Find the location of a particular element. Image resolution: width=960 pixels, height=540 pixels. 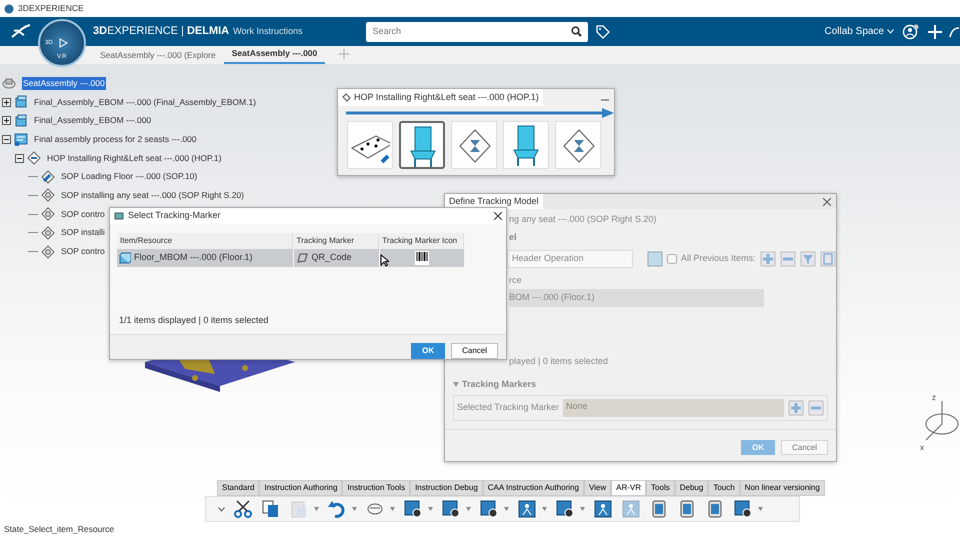

undo-icon is located at coordinates (337, 509).